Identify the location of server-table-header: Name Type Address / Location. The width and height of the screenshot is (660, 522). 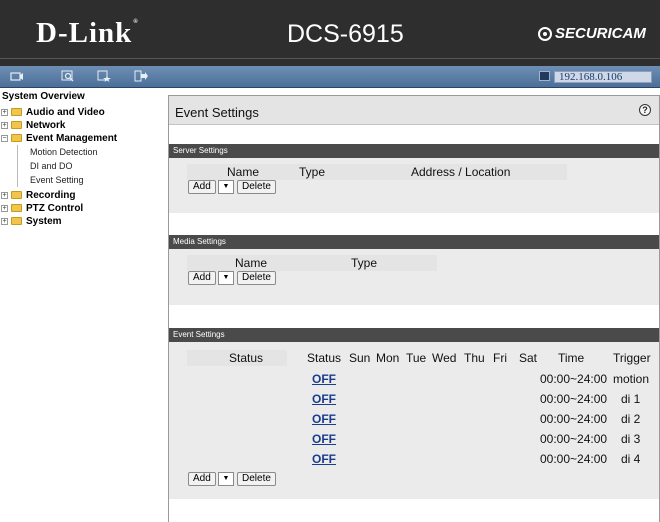
(377, 172).